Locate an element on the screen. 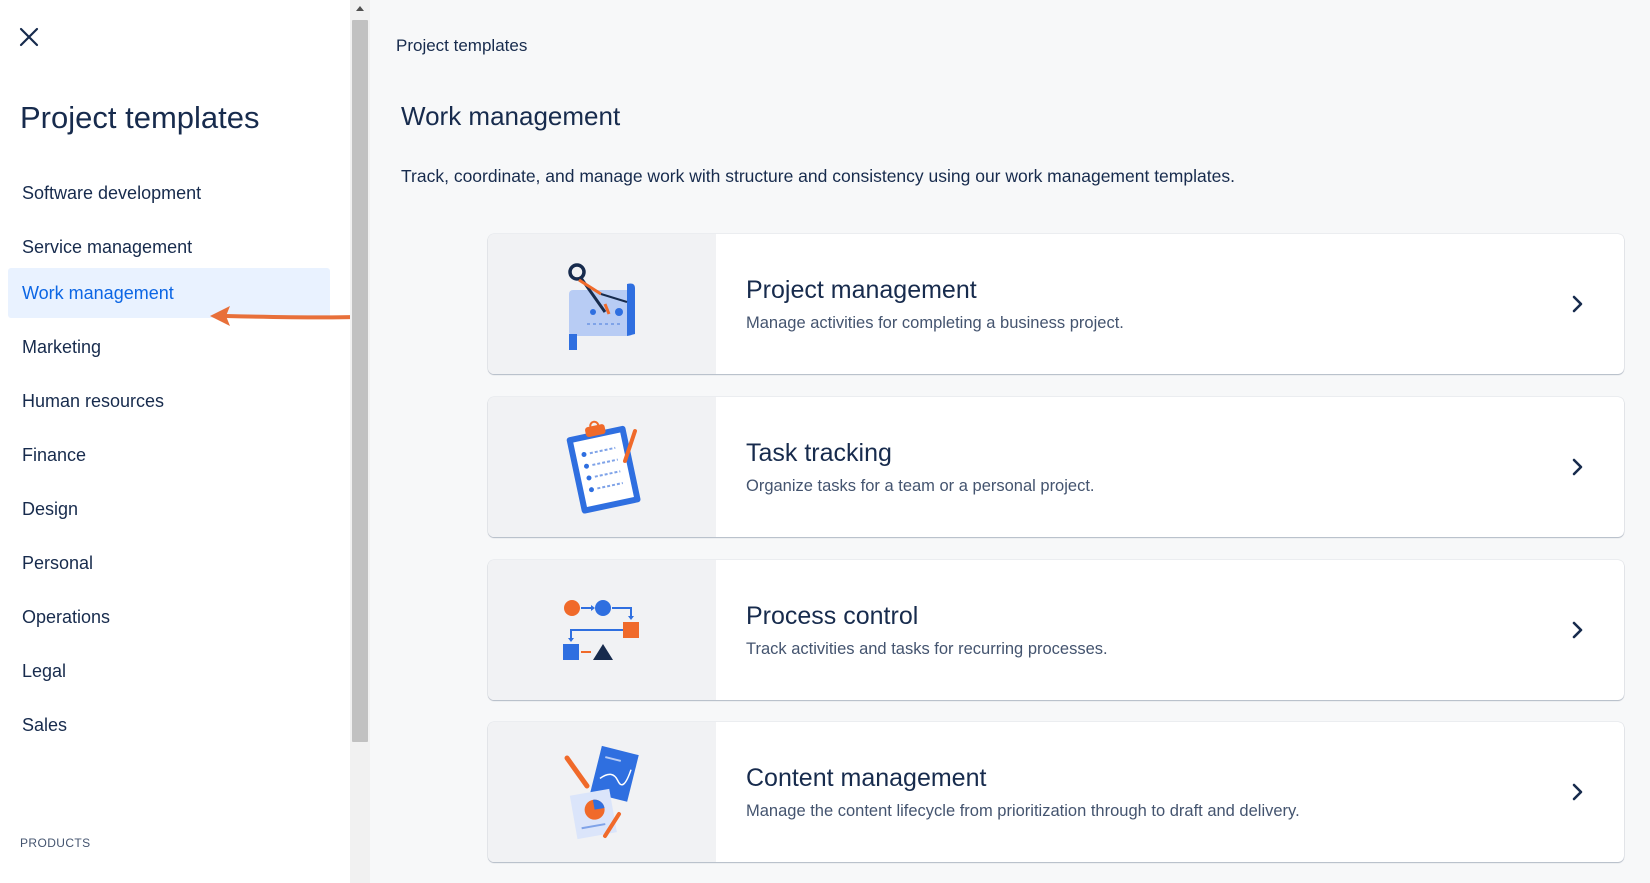  scrollbar-thumb is located at coordinates (360, 381).